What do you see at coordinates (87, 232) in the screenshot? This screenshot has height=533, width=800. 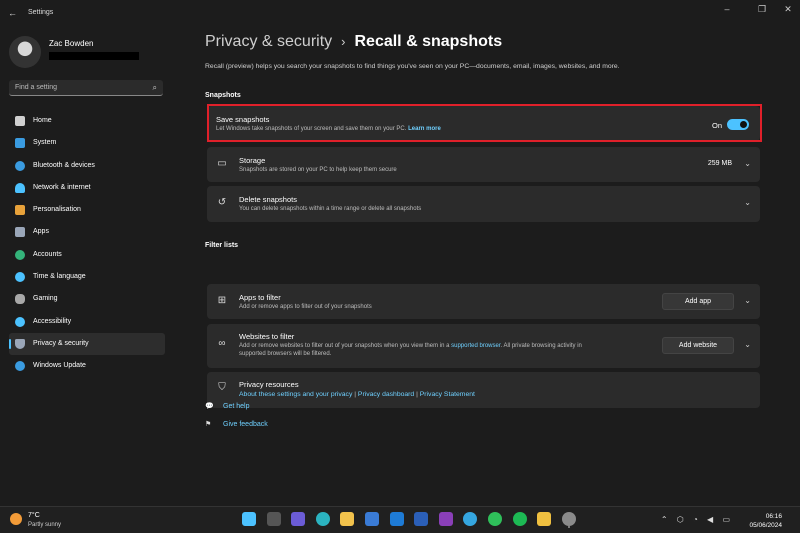 I see `sidebar-item-apps: Apps` at bounding box center [87, 232].